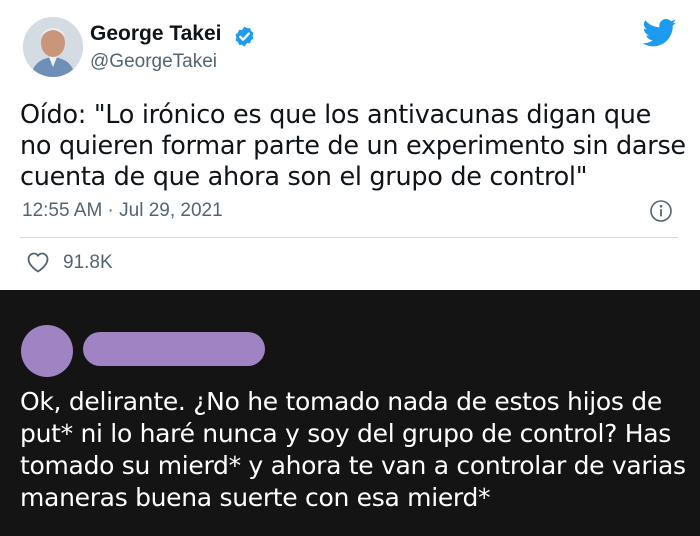 Image resolution: width=700 pixels, height=536 pixels. Describe the element at coordinates (47, 351) in the screenshot. I see `redacted-avatar` at that location.